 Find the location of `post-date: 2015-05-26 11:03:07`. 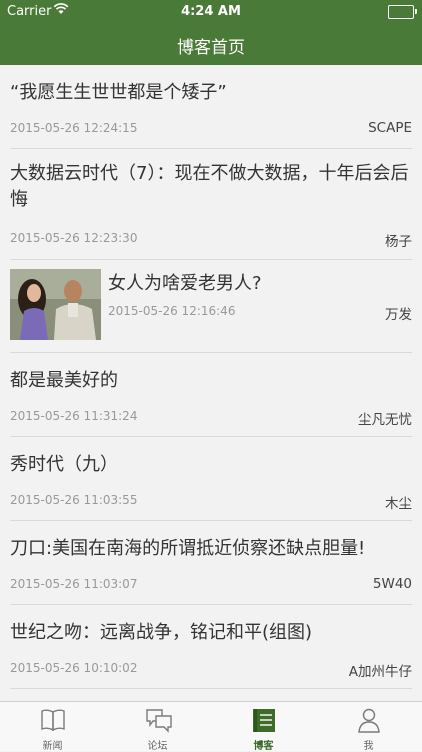

post-date: 2015-05-26 11:03:07 is located at coordinates (74, 584).